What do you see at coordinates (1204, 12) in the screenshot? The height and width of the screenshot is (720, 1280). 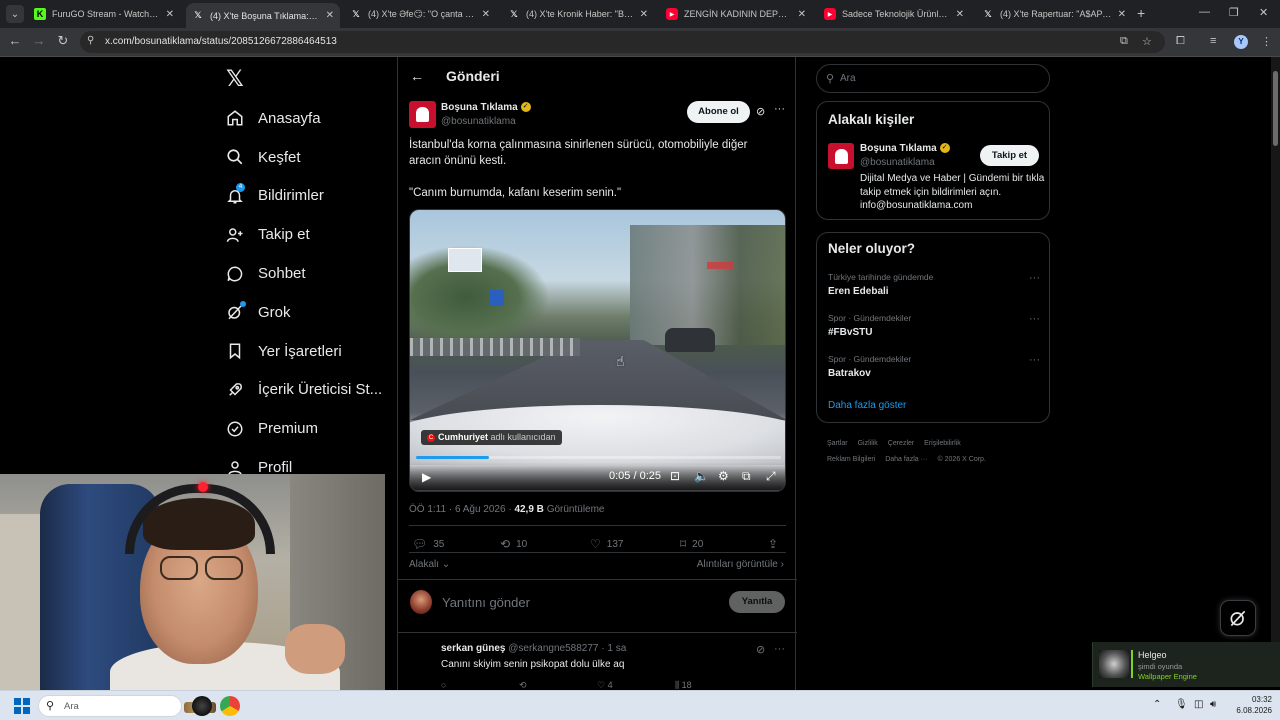 I see `minimize-icon: —` at bounding box center [1204, 12].